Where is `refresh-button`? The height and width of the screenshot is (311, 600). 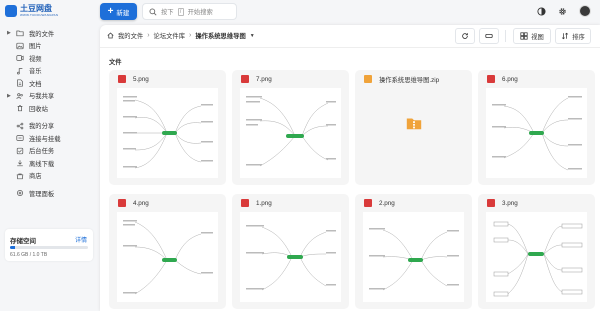
refresh-button is located at coordinates (465, 36).